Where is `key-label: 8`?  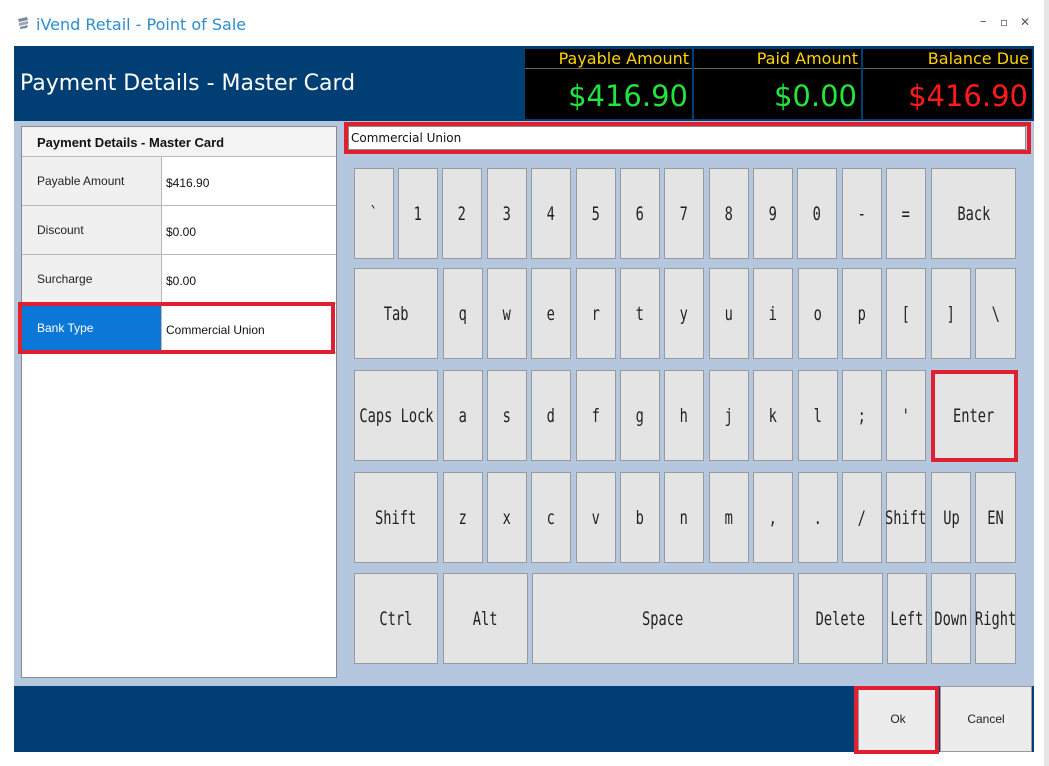 key-label: 8 is located at coordinates (729, 213).